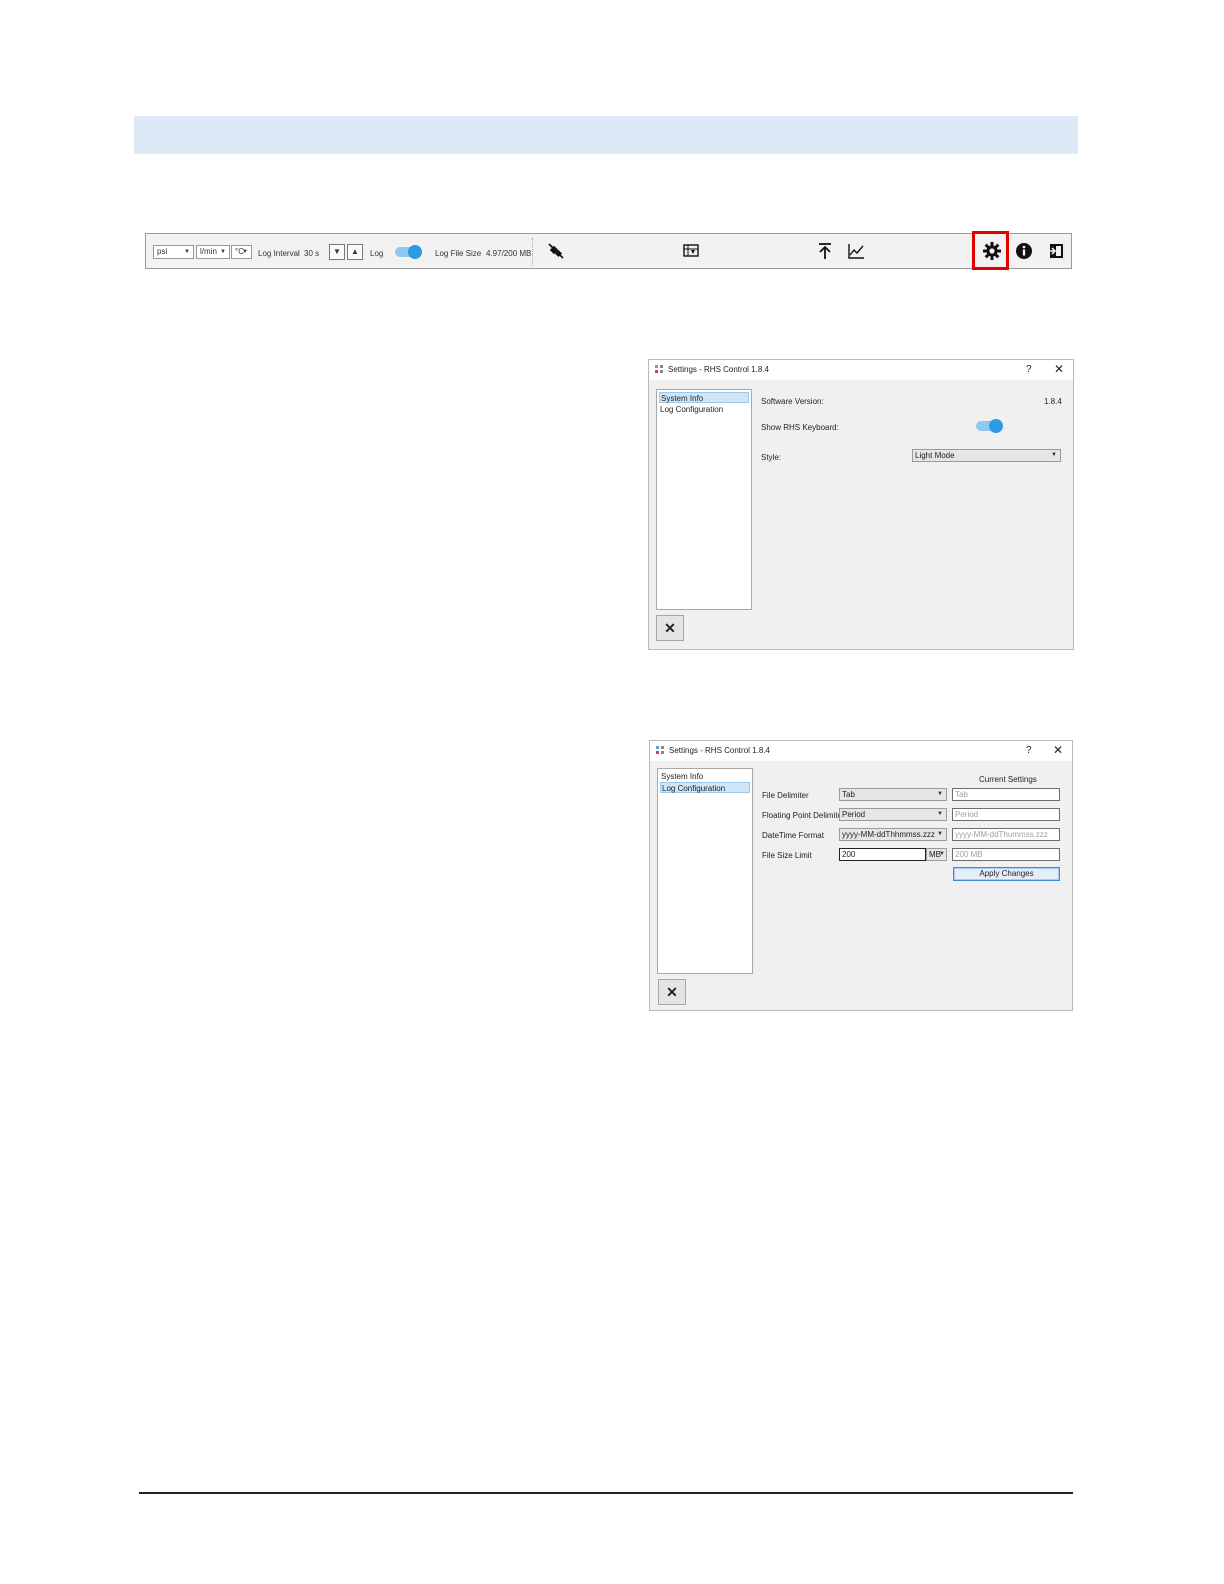  What do you see at coordinates (854, 814) in the screenshot?
I see `floating-point-delimiter-value: Period` at bounding box center [854, 814].